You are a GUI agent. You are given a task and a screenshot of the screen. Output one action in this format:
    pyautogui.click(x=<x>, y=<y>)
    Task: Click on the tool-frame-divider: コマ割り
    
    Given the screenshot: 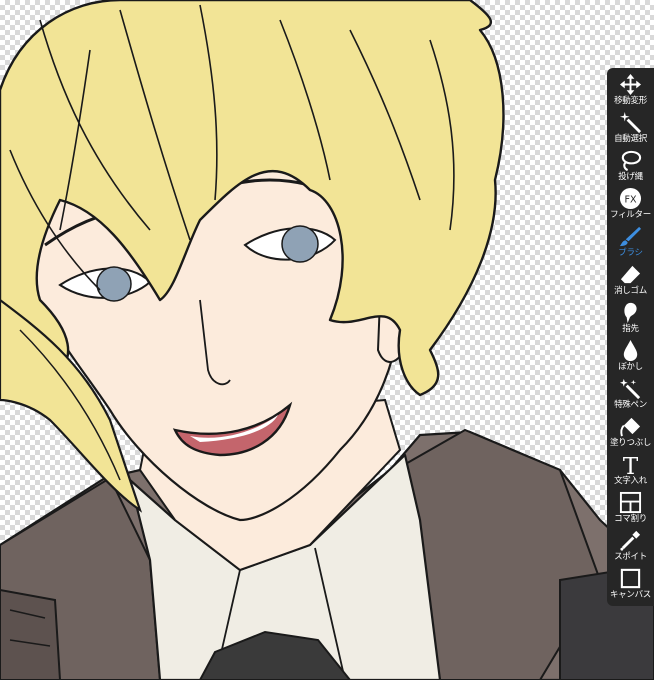 What is the action you would take?
    pyautogui.click(x=630, y=507)
    